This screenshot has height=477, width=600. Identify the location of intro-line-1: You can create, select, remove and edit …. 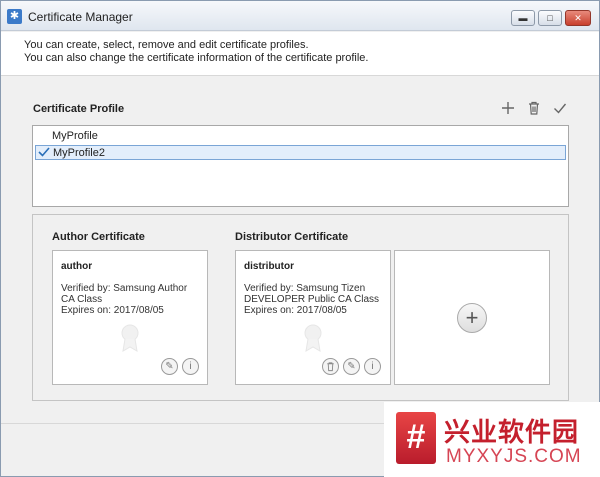
(166, 45).